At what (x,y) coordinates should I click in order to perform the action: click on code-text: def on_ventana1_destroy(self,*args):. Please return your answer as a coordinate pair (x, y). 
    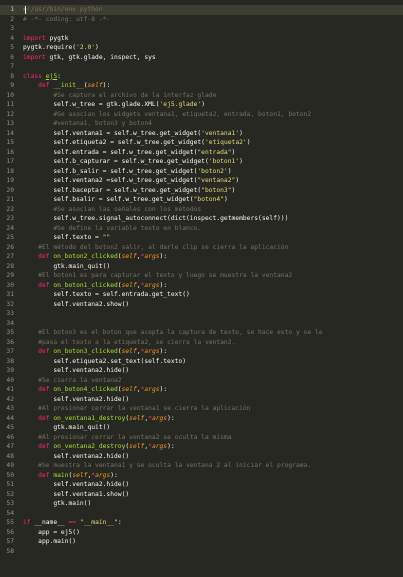
    Looking at the image, I should click on (99, 419).